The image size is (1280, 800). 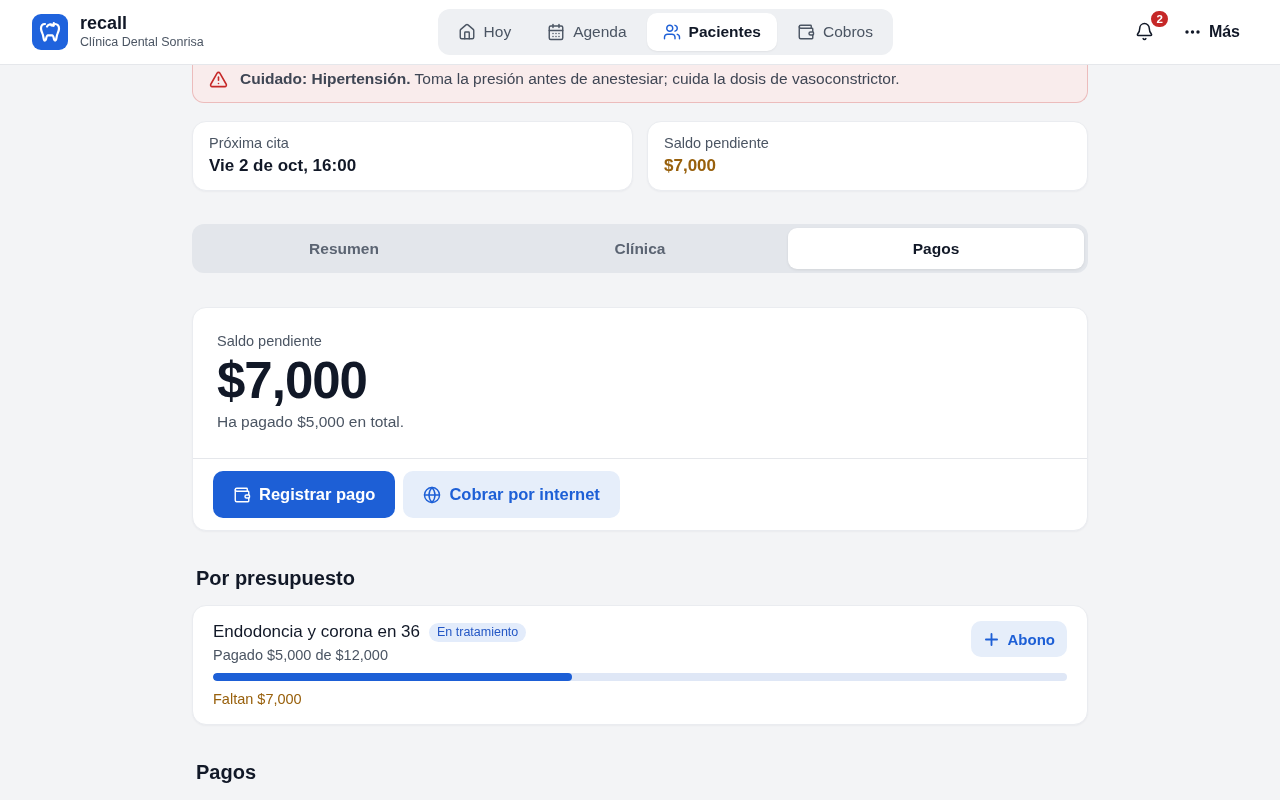 What do you see at coordinates (258, 699) in the screenshot?
I see `remaining-amount: Faltan $7,000` at bounding box center [258, 699].